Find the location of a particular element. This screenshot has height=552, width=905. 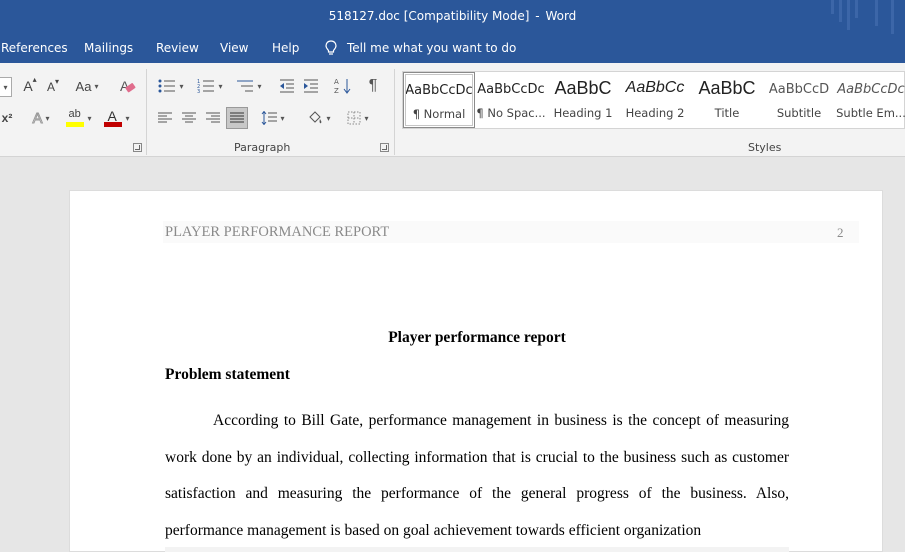

align-right-button is located at coordinates (213, 118).